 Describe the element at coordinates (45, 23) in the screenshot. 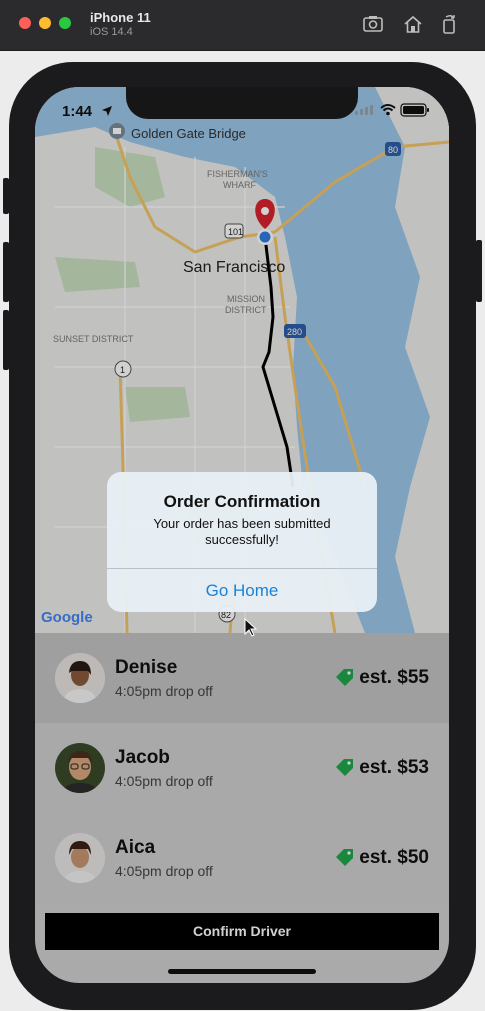

I see `minimize-window-button` at that location.